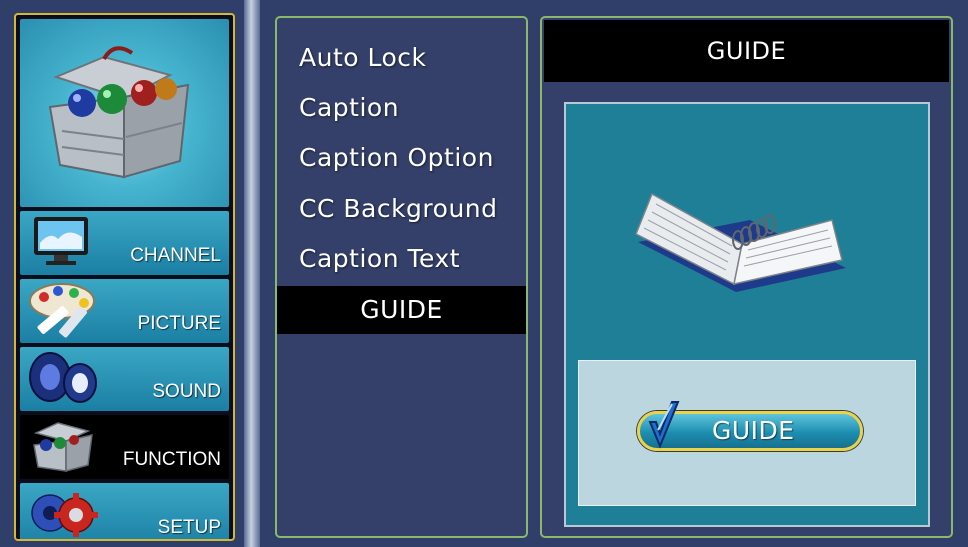 The image size is (968, 547). Describe the element at coordinates (401, 259) in the screenshot. I see `menu-item-caption-text: Caption Text` at that location.